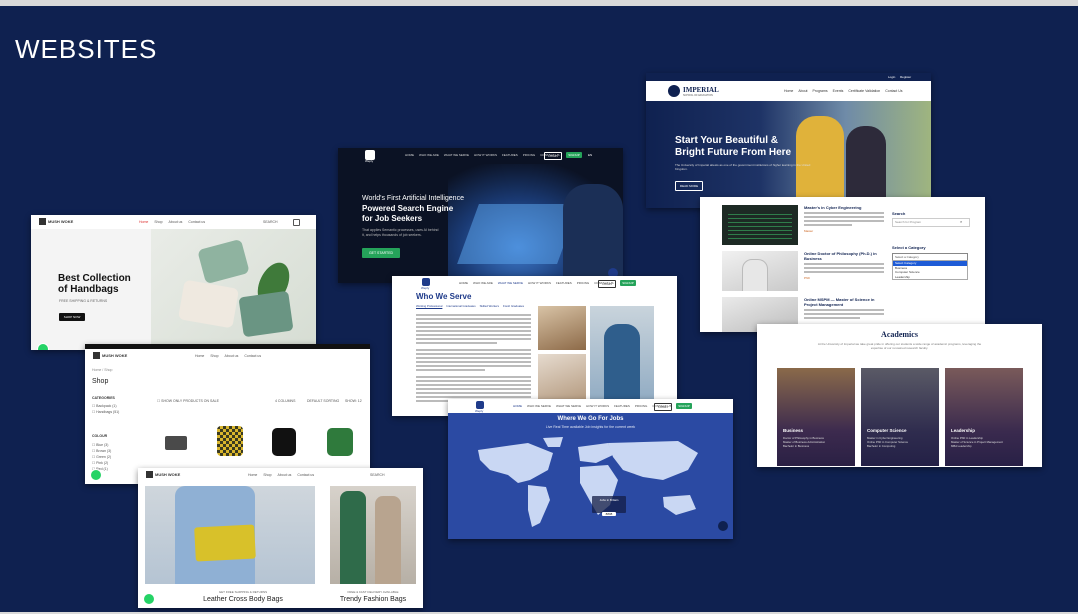 The image size is (1078, 614). What do you see at coordinates (168, 474) in the screenshot?
I see `brand: MUSH WOKE` at bounding box center [168, 474].